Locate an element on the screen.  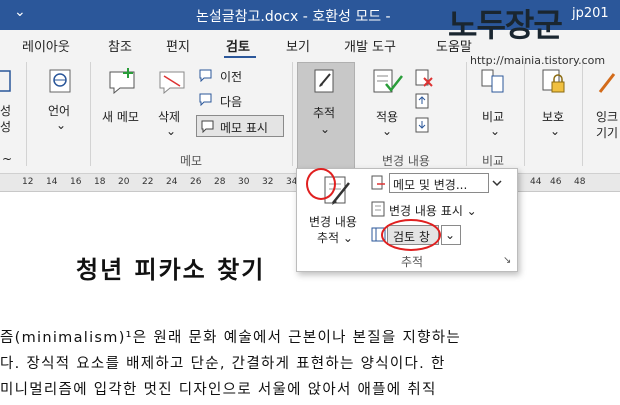
next-change-icon is located at coordinates (424, 125).